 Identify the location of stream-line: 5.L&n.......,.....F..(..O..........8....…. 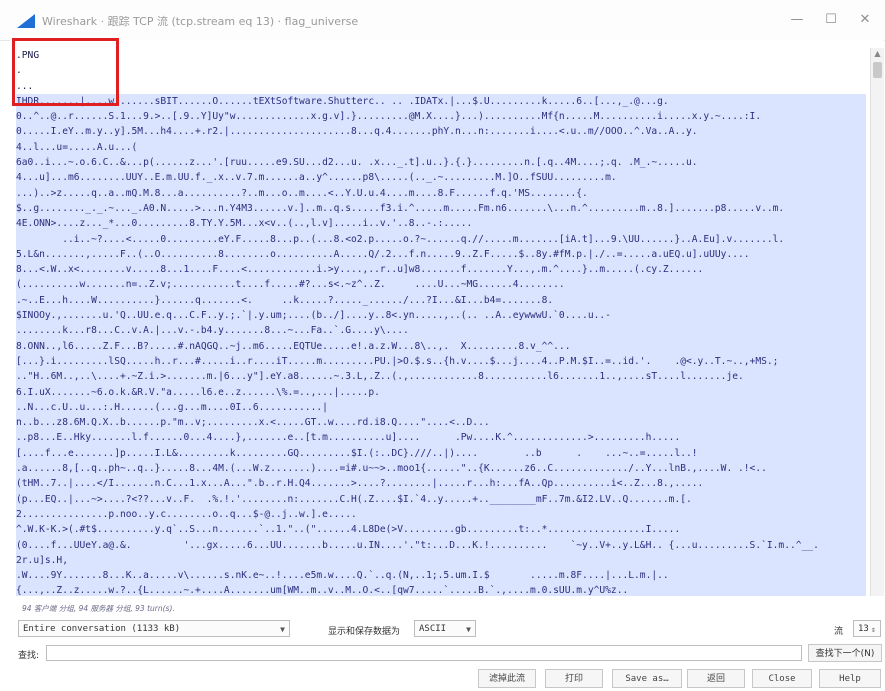
(441, 254).